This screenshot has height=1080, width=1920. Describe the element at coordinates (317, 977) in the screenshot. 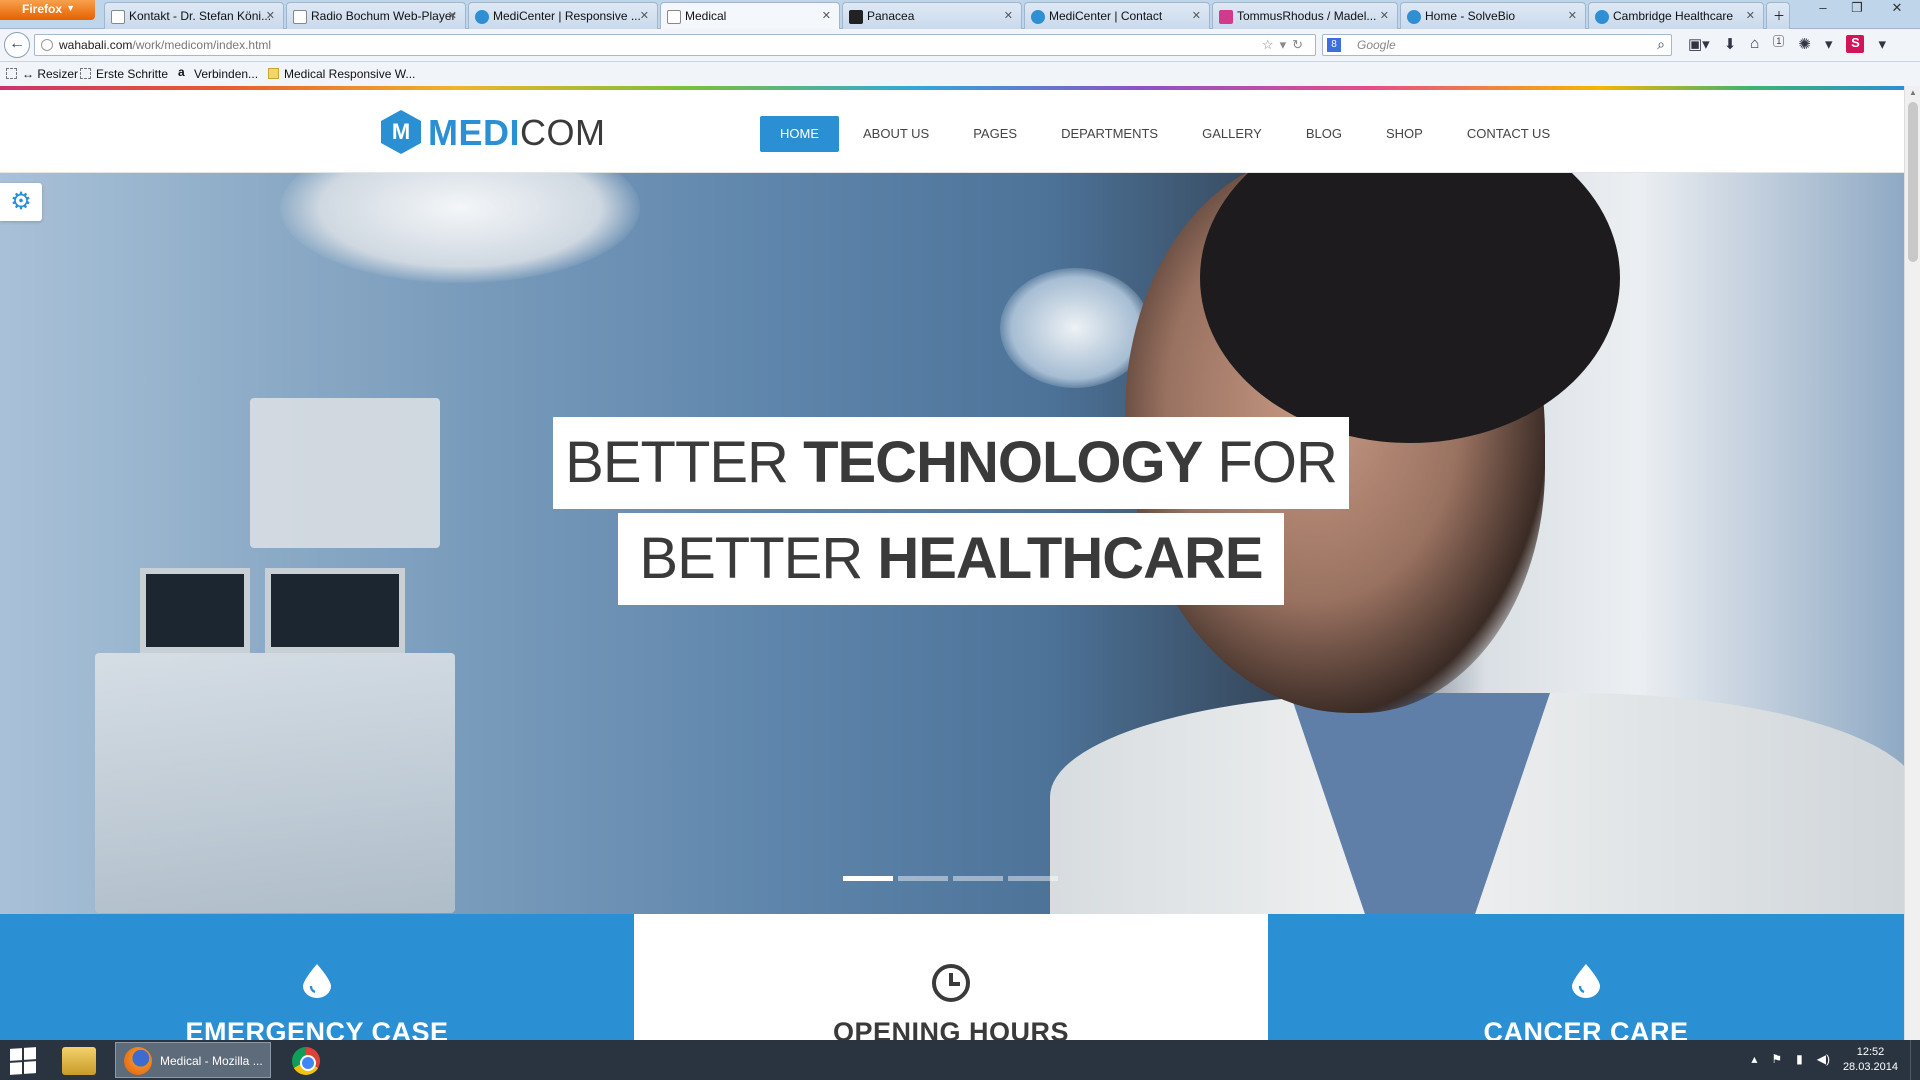

I see `feature-emergency-case: EMERGENCY CASE` at that location.